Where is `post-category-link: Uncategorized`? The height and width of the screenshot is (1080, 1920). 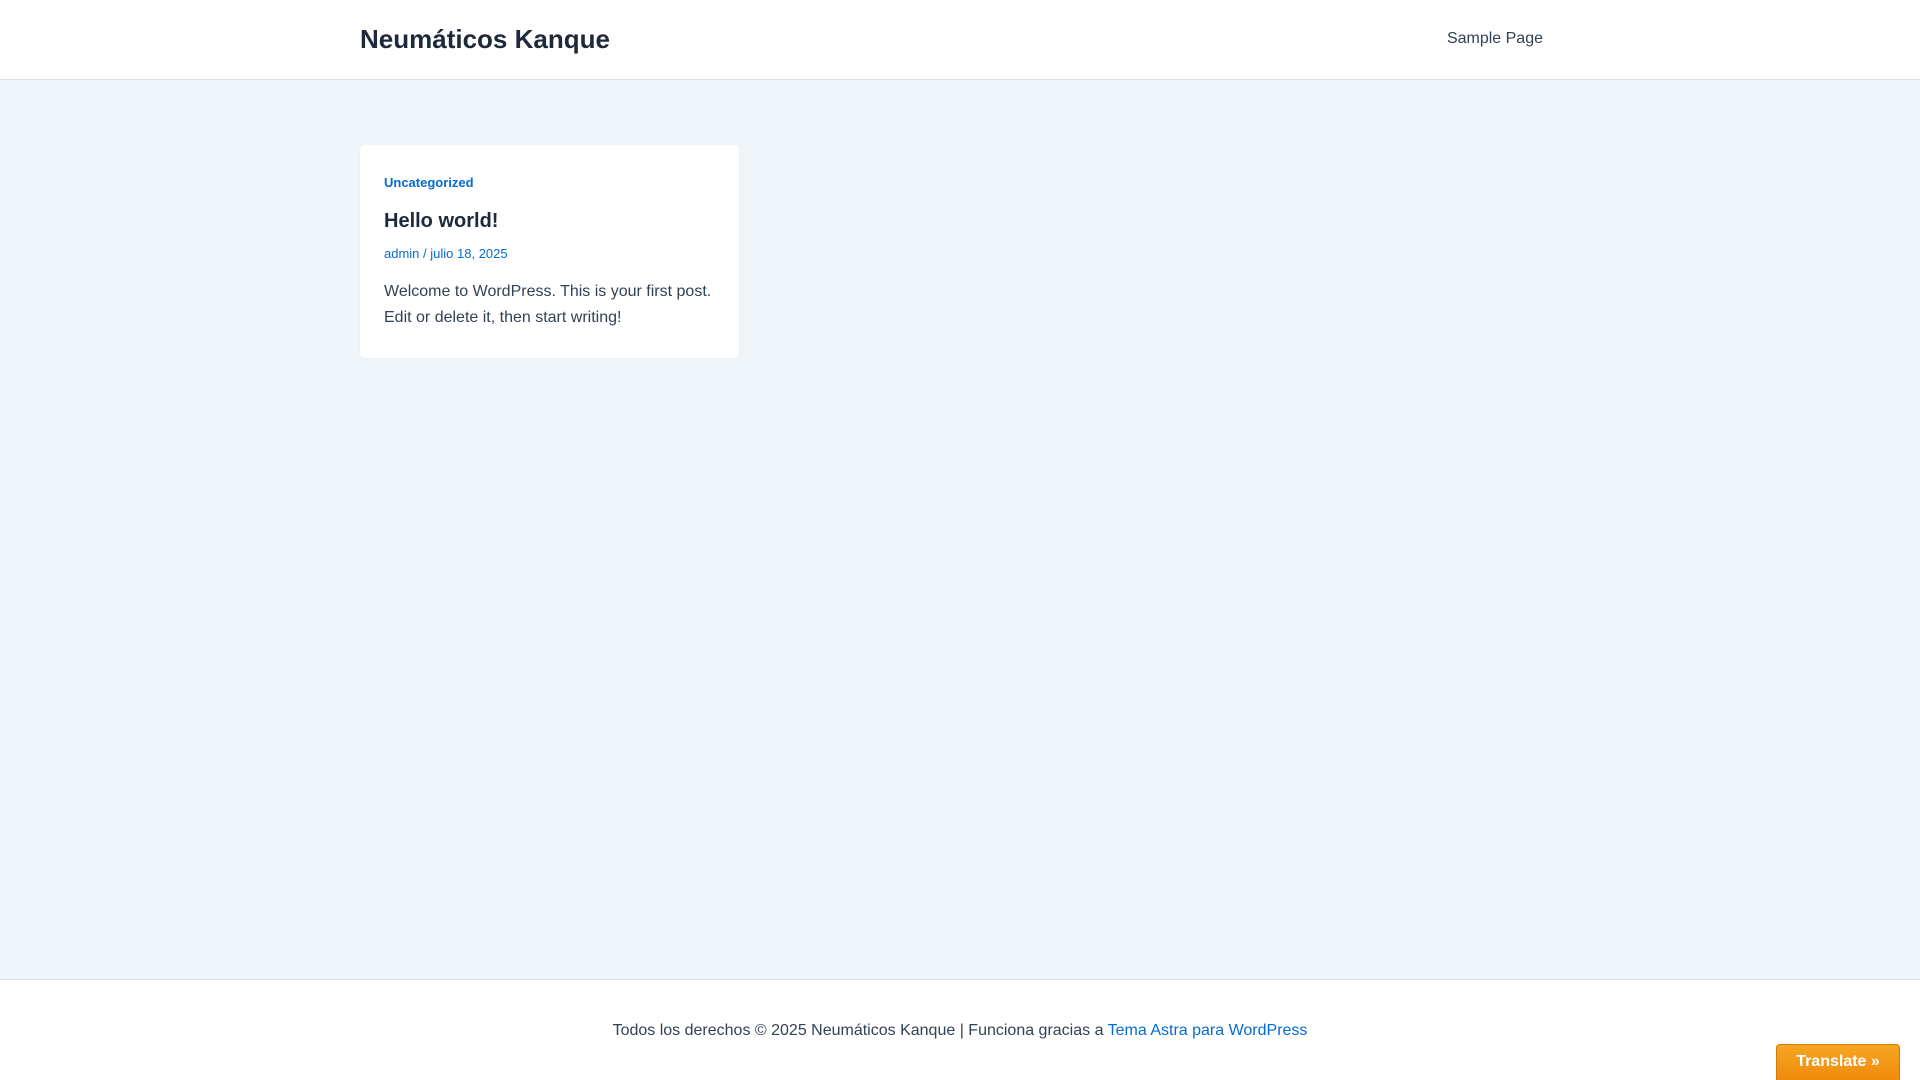 post-category-link: Uncategorized is located at coordinates (429, 183).